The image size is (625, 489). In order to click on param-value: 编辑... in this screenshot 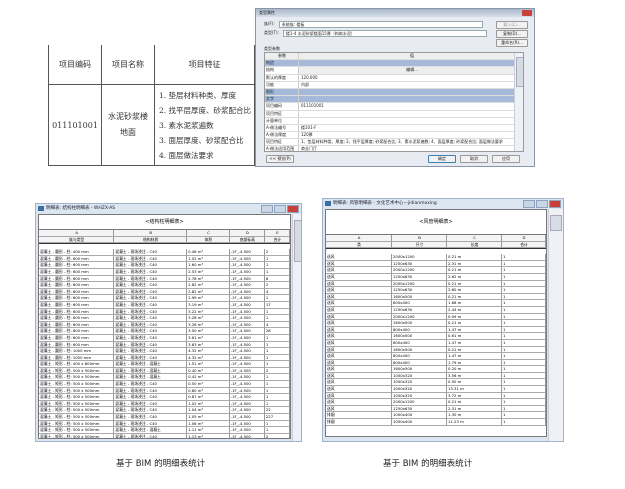, I will do `click(411, 70)`.